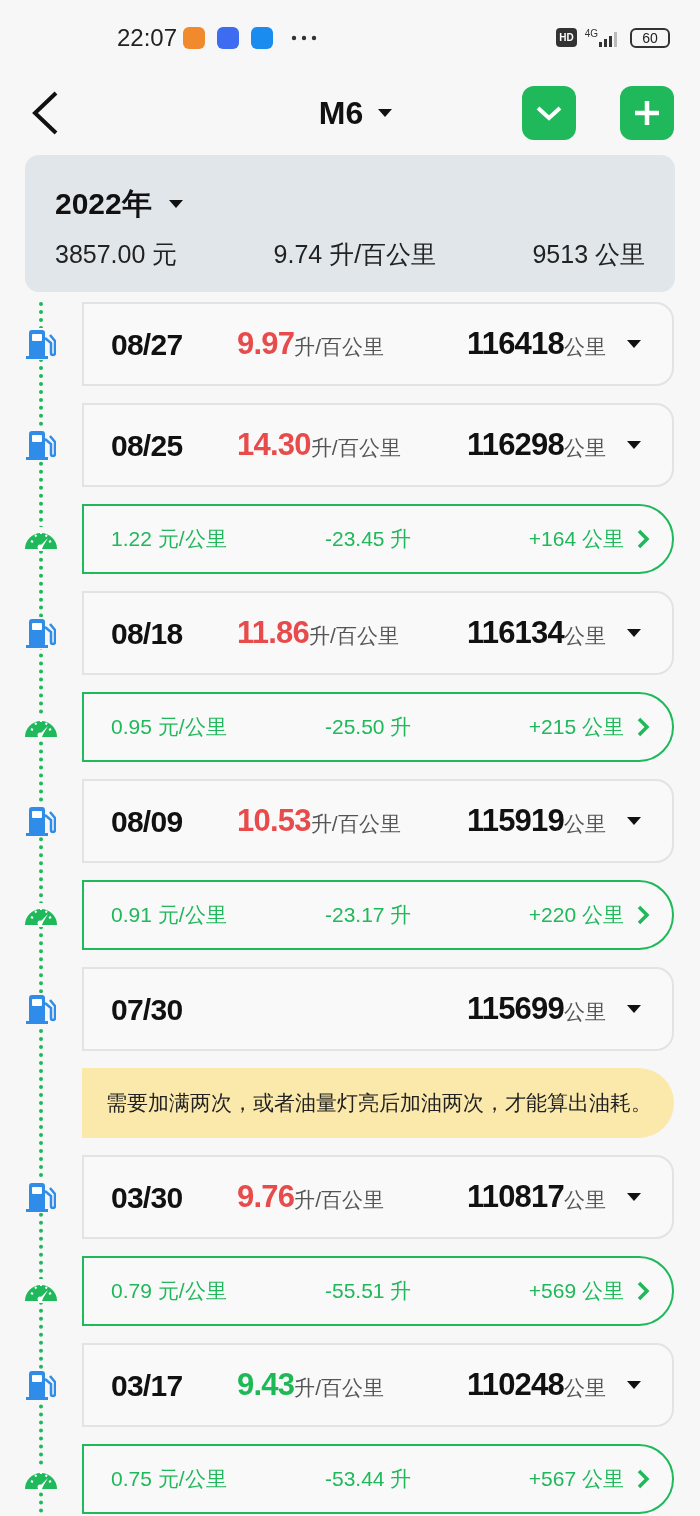  Describe the element at coordinates (169, 915) in the screenshot. I see `cost-per-km: 0.91 元/公里` at that location.